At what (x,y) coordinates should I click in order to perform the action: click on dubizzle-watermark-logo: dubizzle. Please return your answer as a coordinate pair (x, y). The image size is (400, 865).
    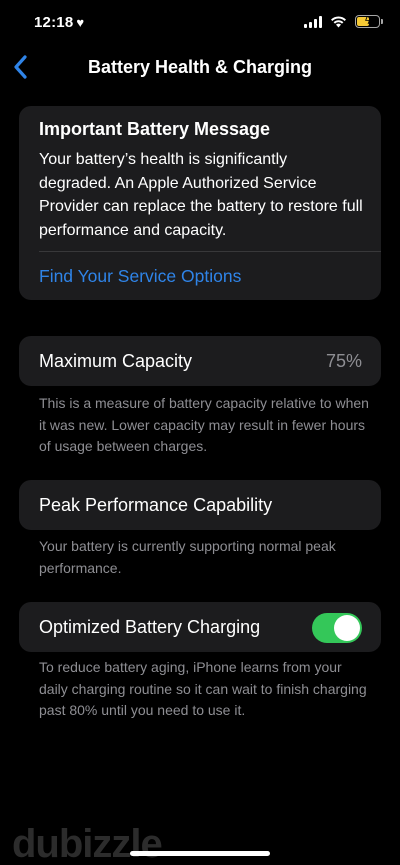
    Looking at the image, I should click on (87, 843).